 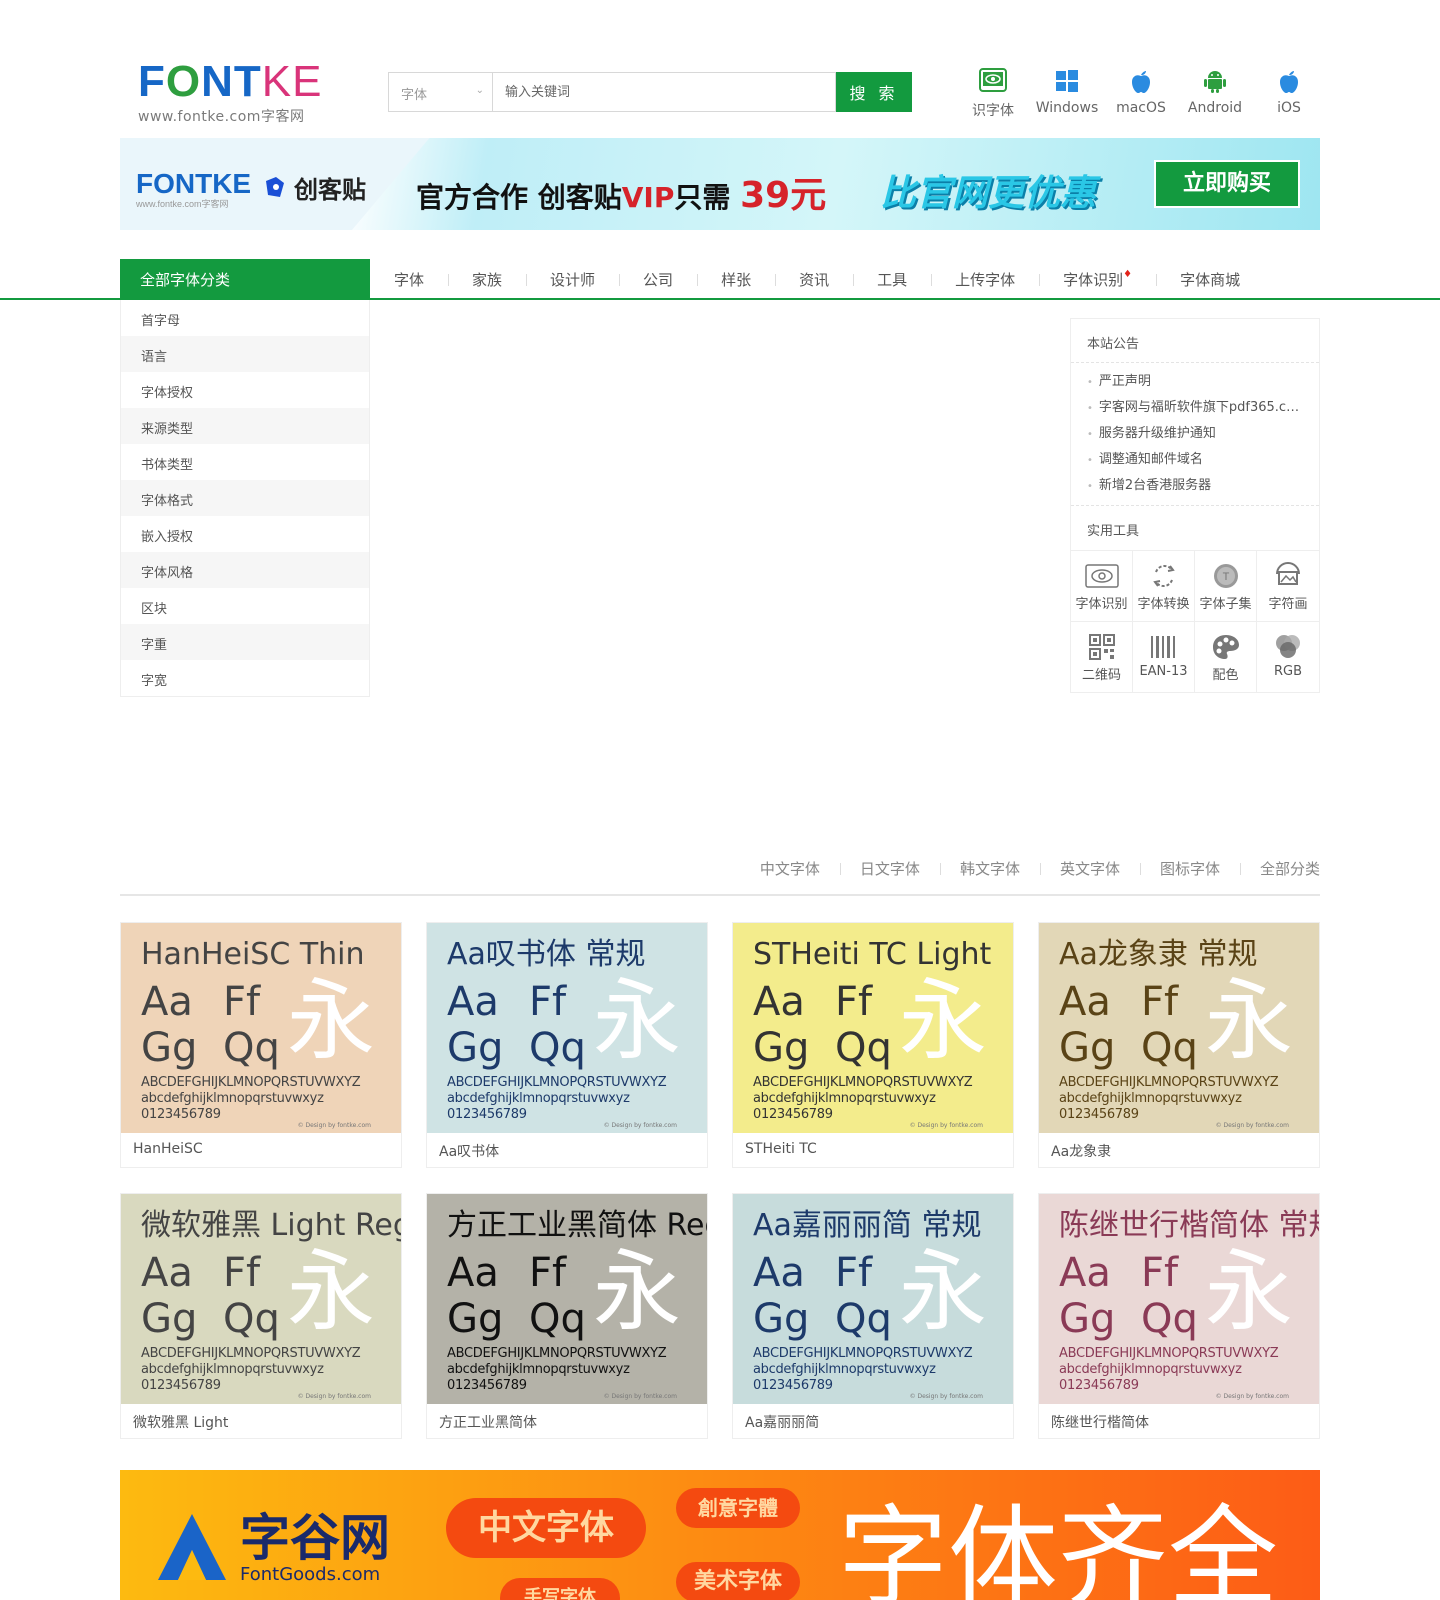 I want to click on font-card-caption: 陈继世行楷简体, so click(x=1179, y=1421).